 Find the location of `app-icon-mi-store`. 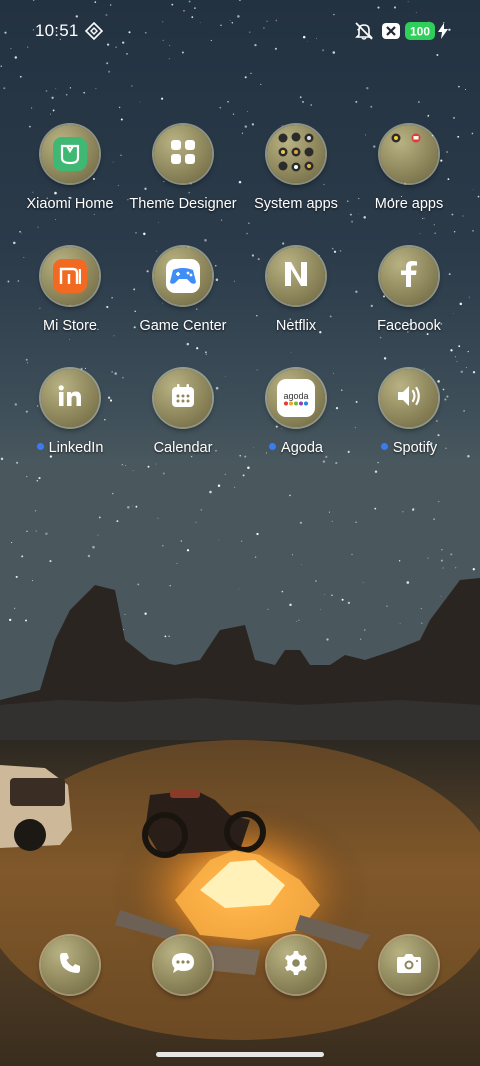

app-icon-mi-store is located at coordinates (70, 276).